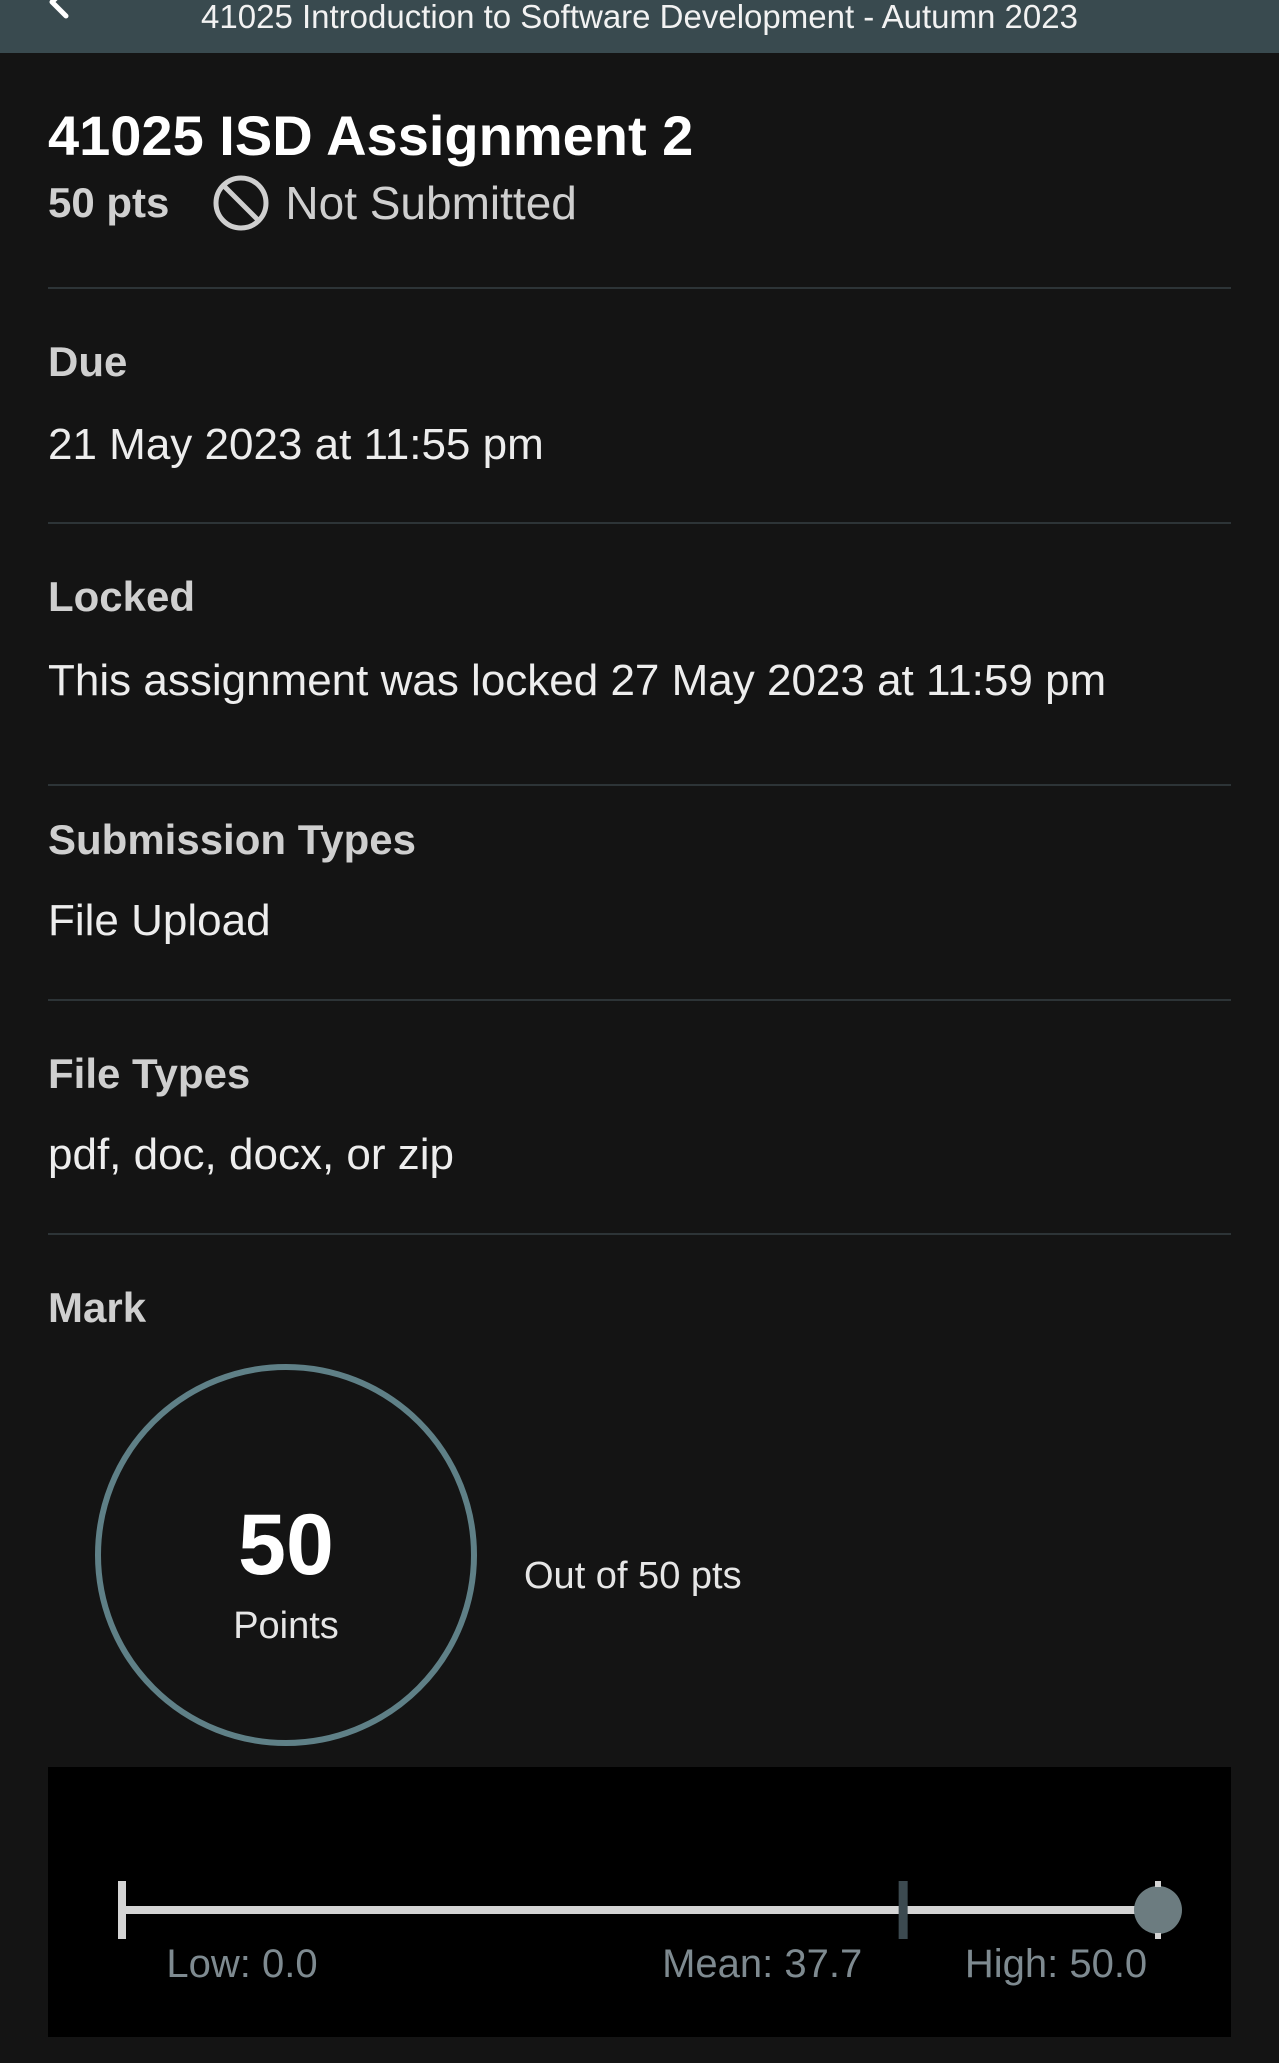 The image size is (1279, 2063). I want to click on not-allowed-icon, so click(241, 203).